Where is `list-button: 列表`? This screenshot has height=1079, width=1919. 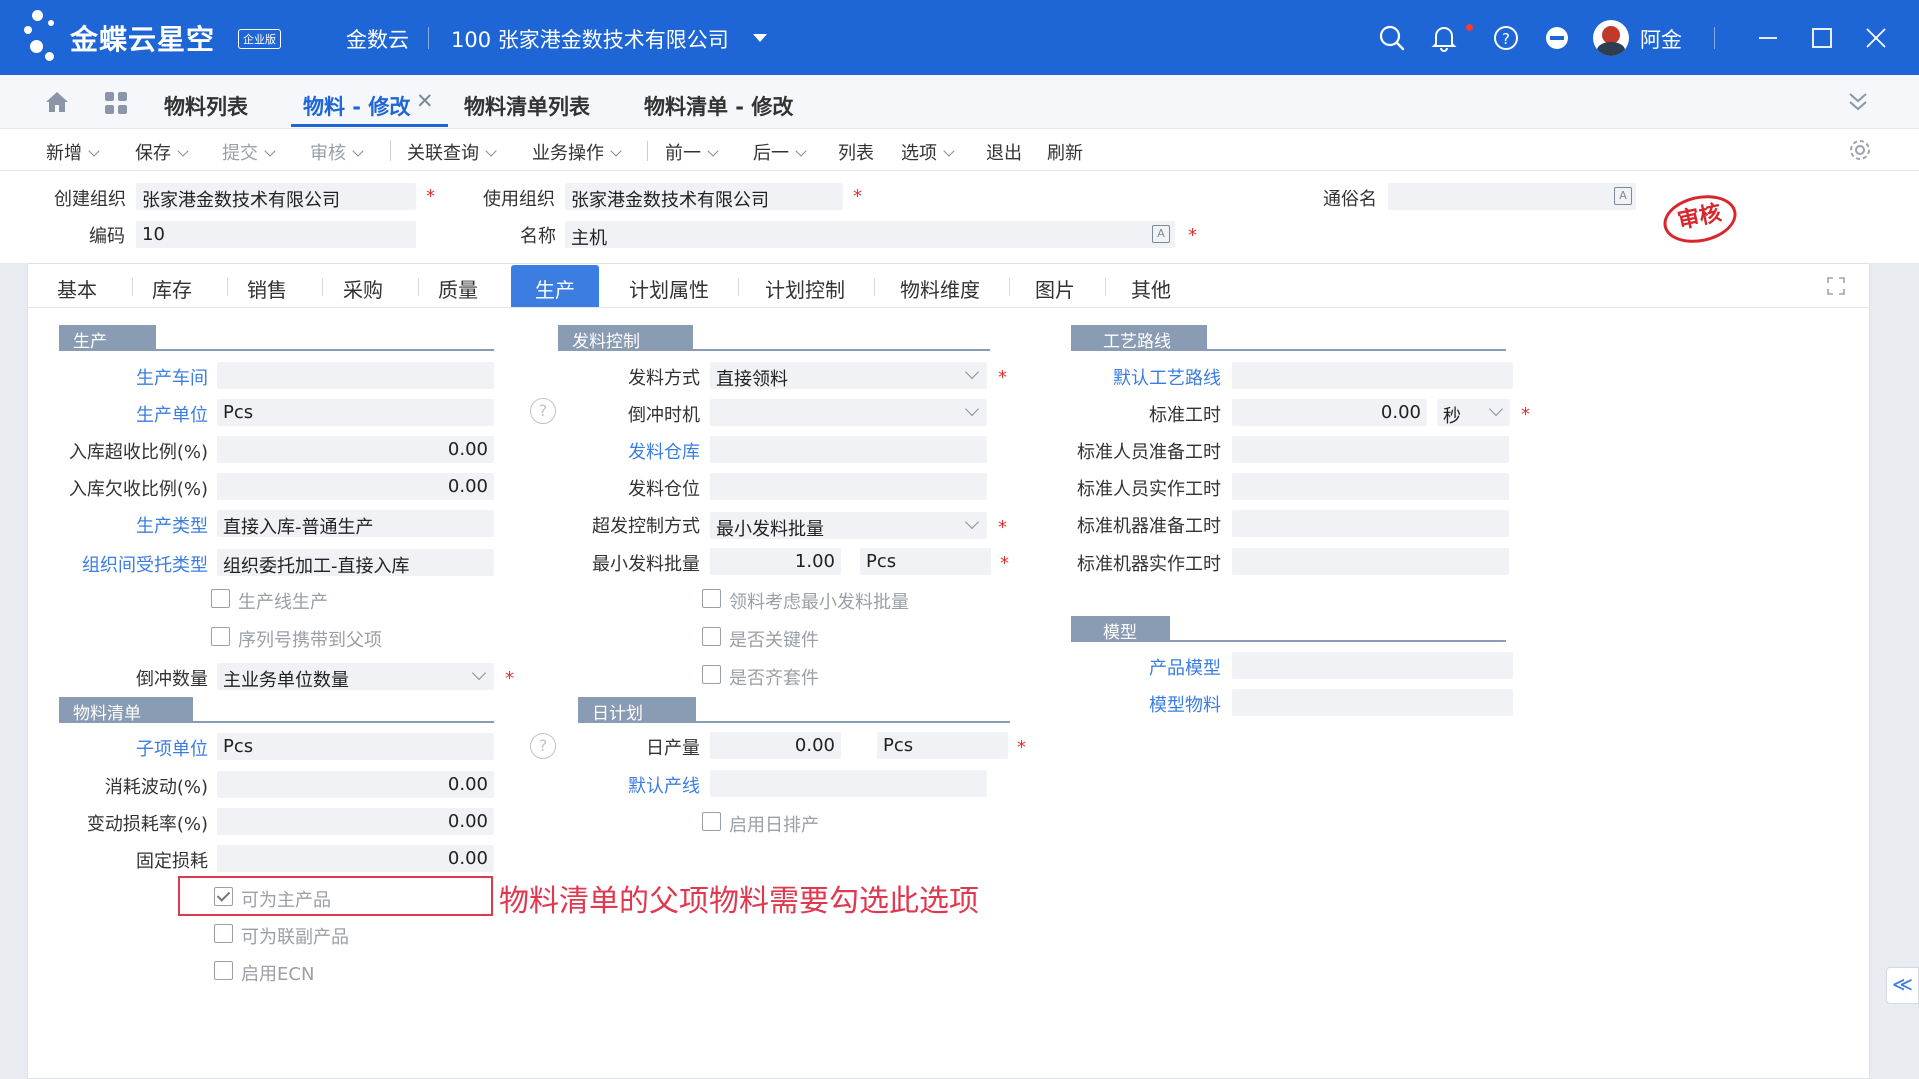 list-button: 列表 is located at coordinates (856, 152).